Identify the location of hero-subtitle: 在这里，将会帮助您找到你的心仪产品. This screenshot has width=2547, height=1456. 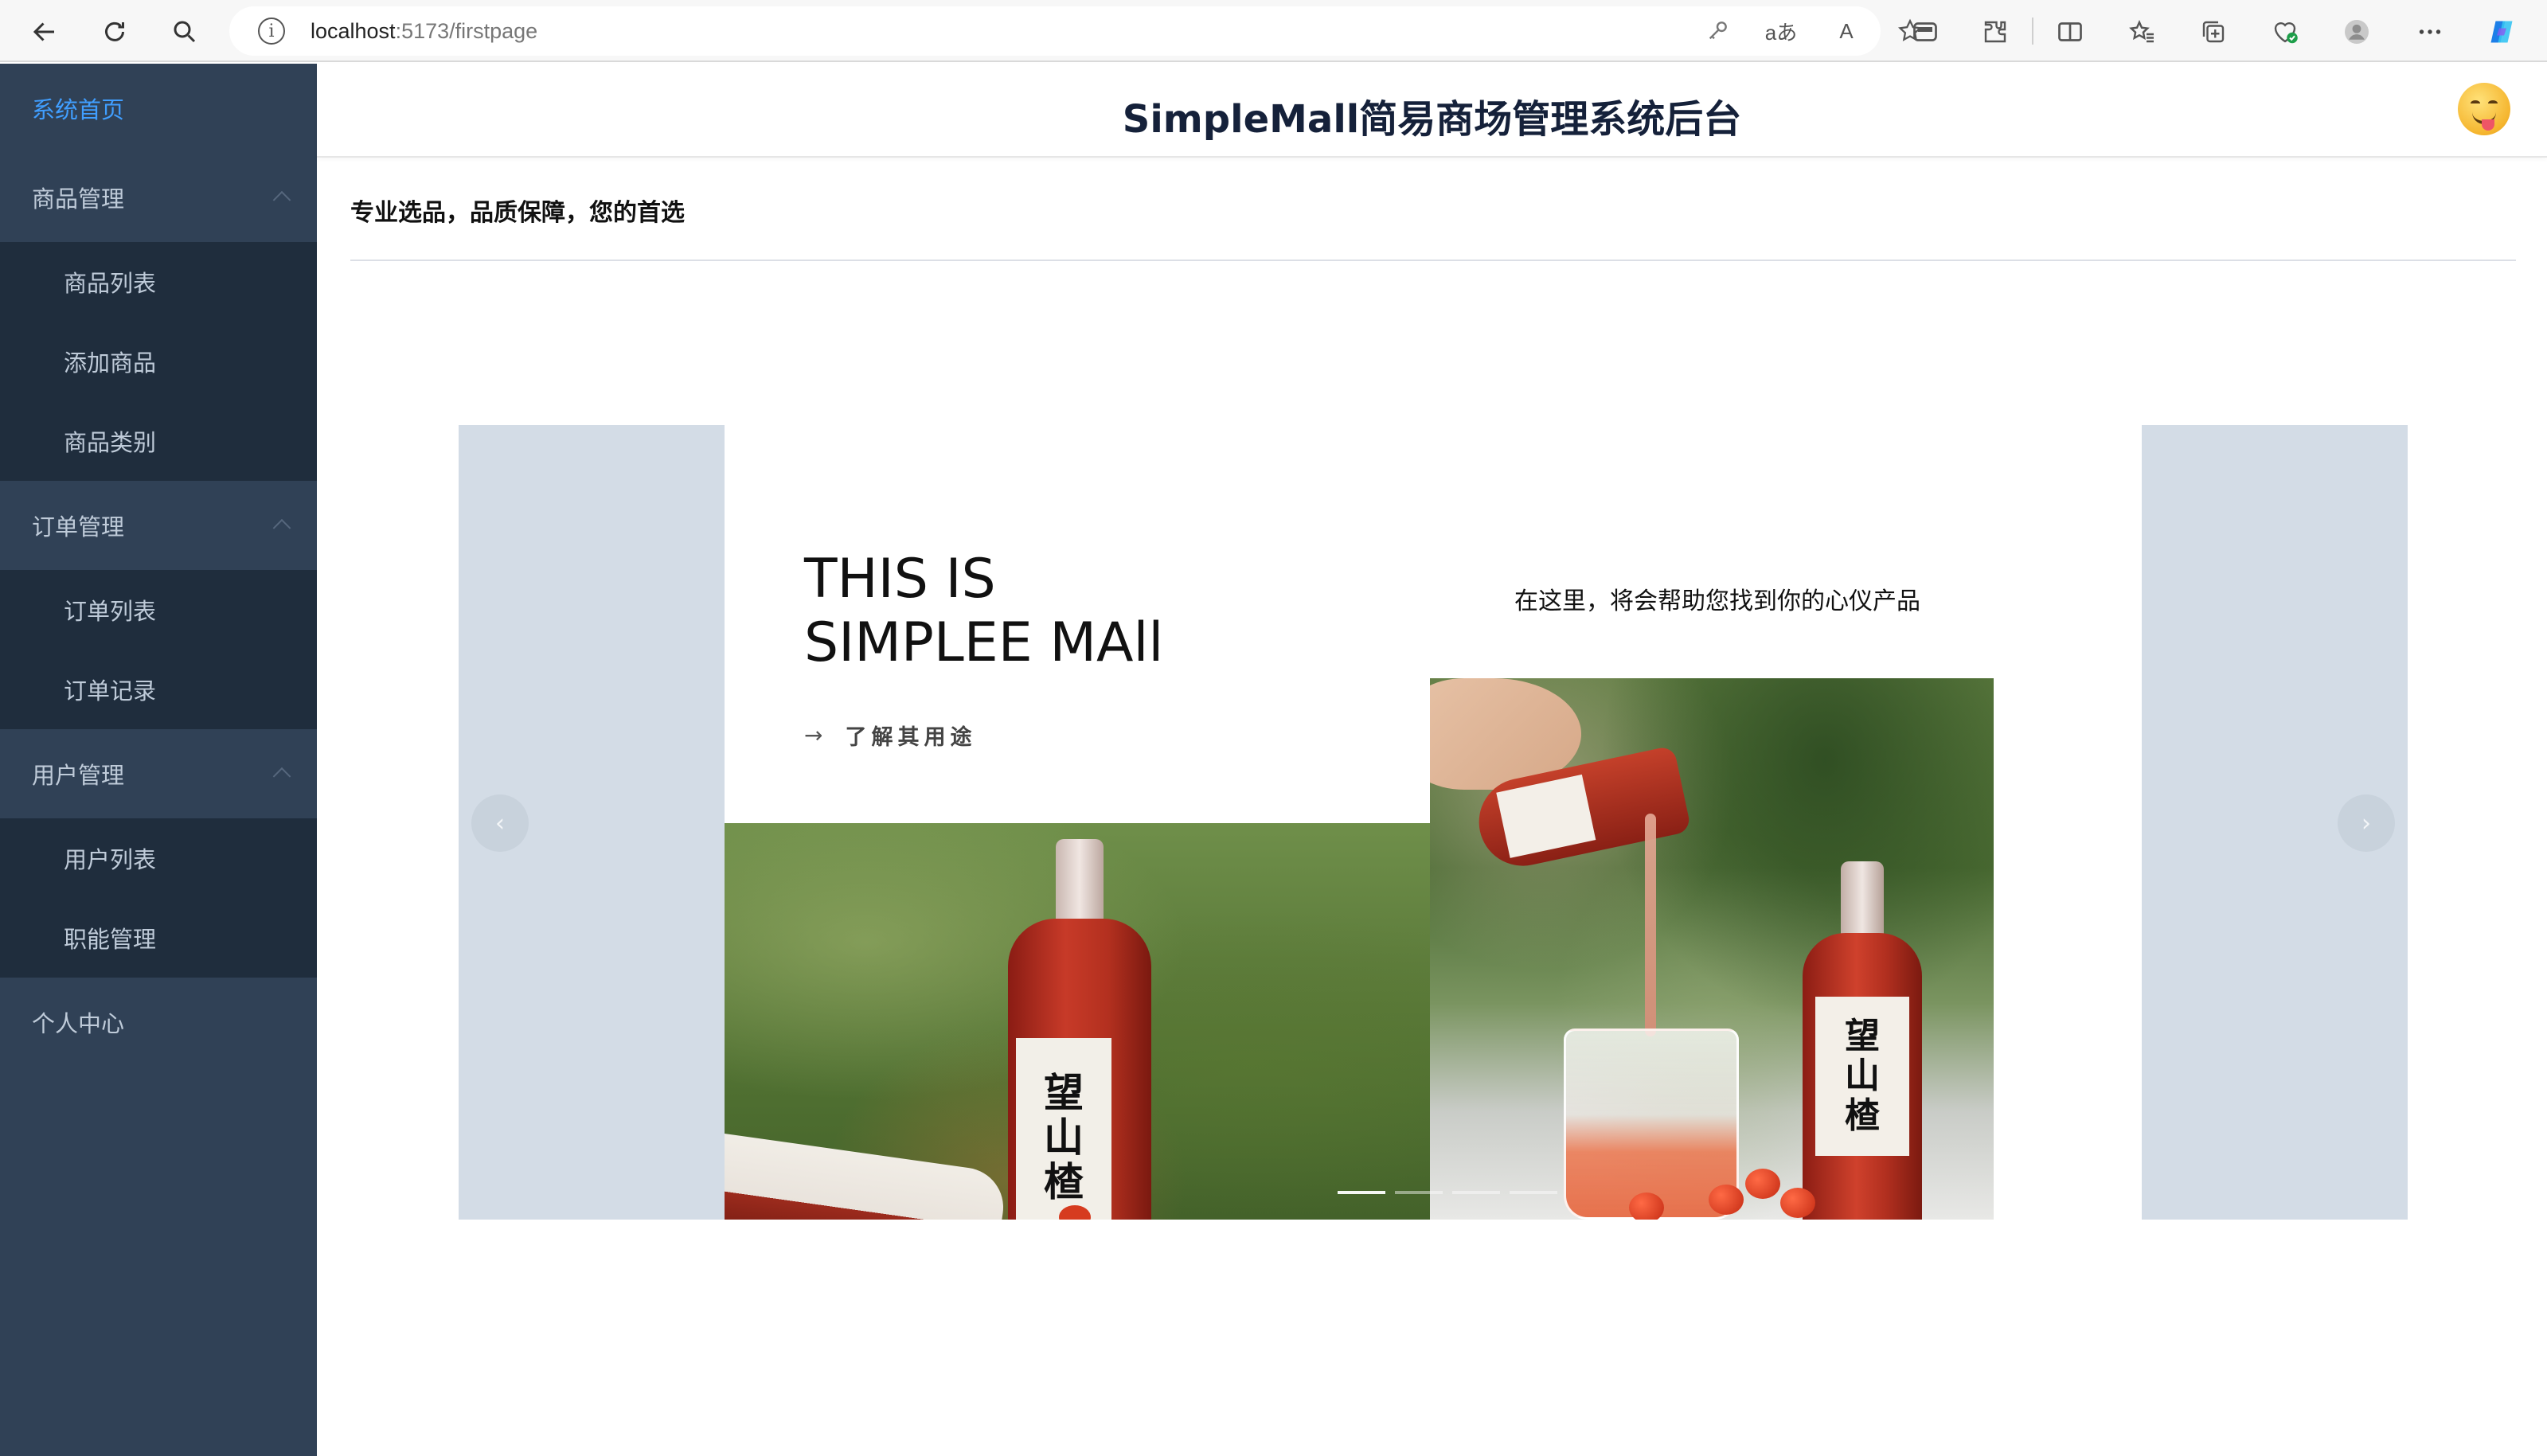
(1717, 601).